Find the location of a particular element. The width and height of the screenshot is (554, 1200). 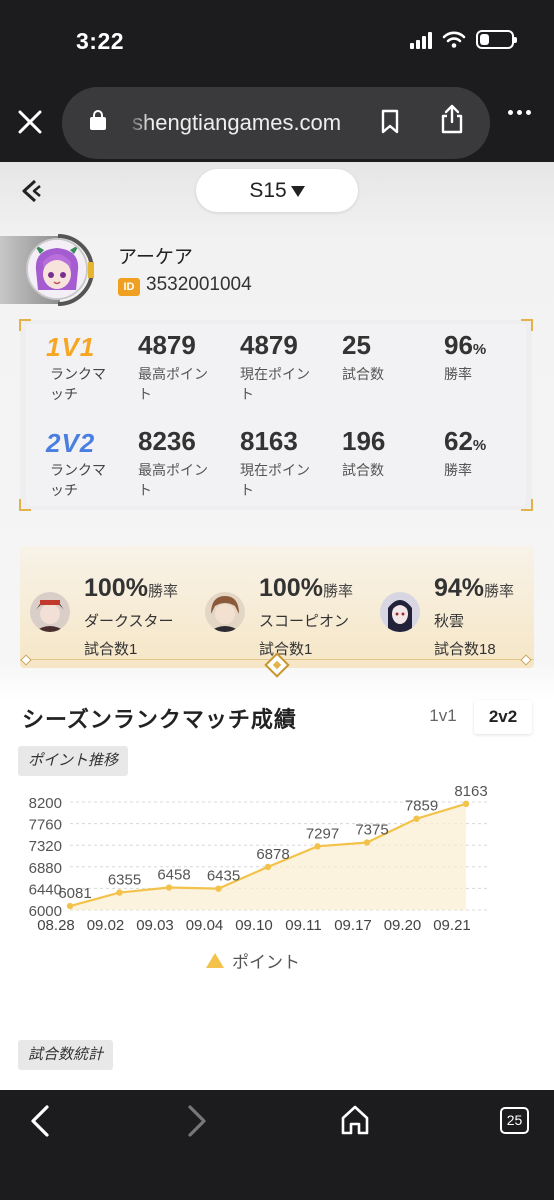

x-tick-label: 09.21 is located at coordinates (452, 925).